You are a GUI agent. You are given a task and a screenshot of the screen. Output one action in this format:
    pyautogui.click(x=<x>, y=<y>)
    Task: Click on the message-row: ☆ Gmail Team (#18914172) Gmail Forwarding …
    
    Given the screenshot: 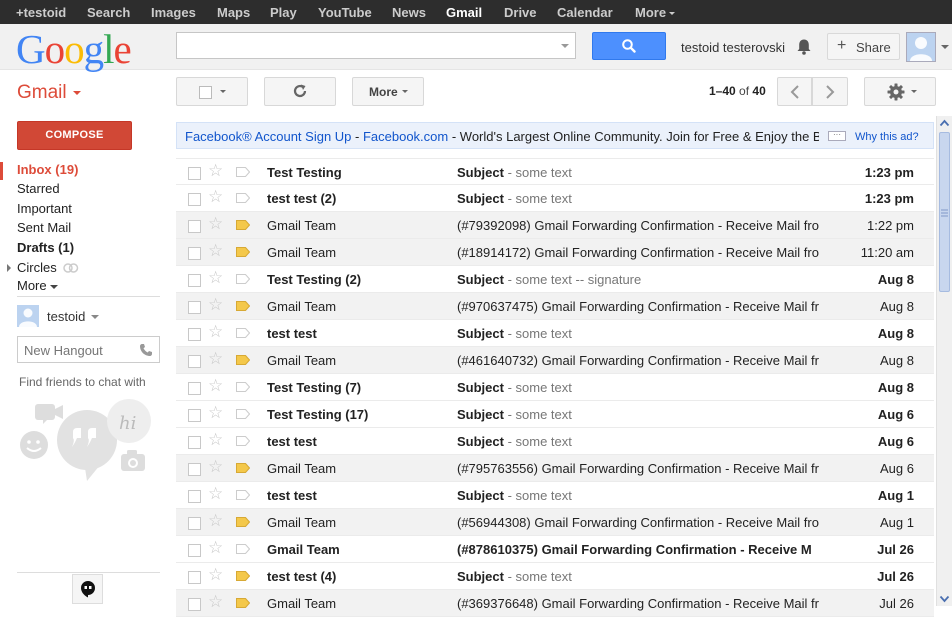 What is the action you would take?
    pyautogui.click(x=555, y=252)
    